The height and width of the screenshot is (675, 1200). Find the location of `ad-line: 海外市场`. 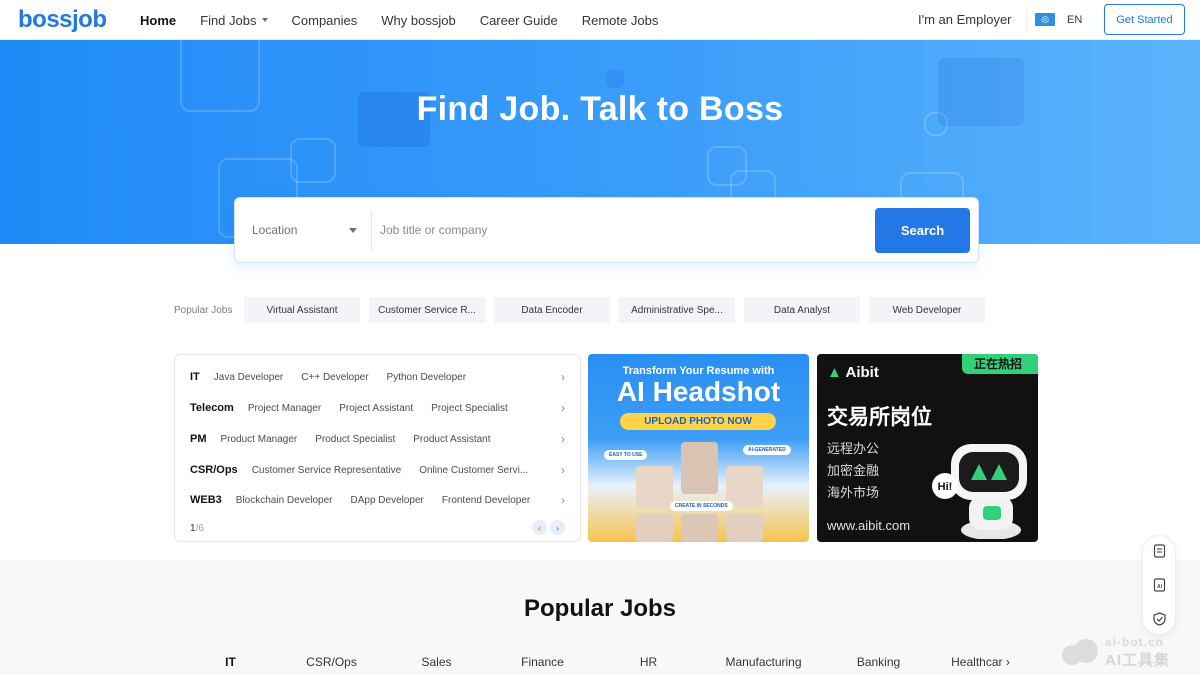

ad-line: 海外市场 is located at coordinates (853, 492).